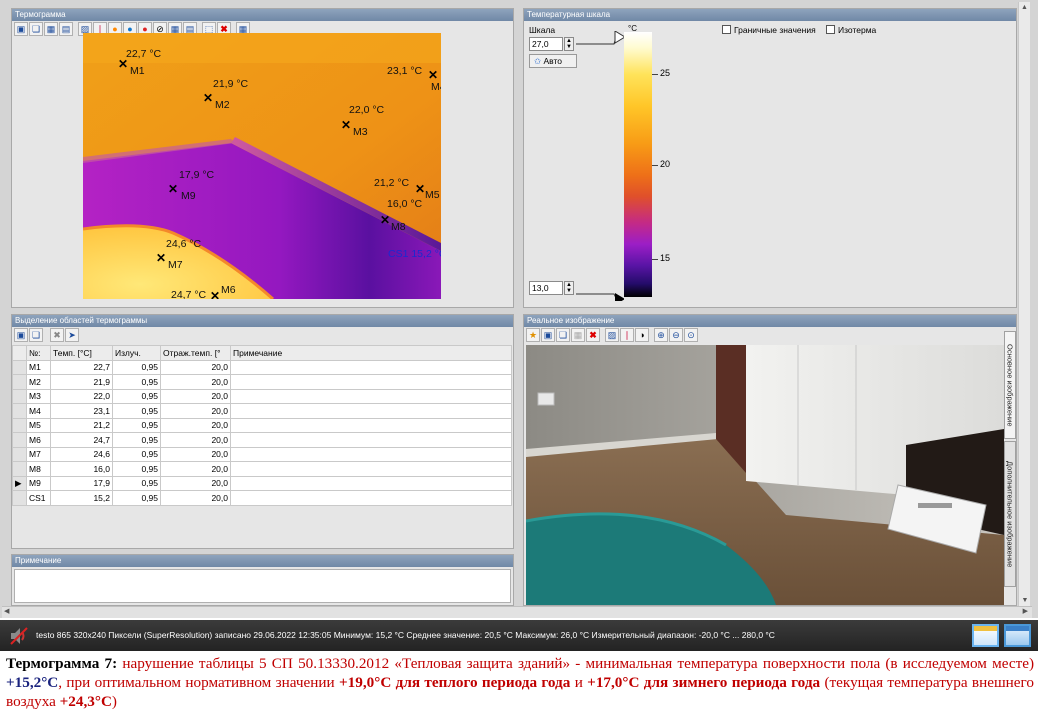 Image resolution: width=1038 pixels, height=728 pixels. Describe the element at coordinates (1024, 7) in the screenshot. I see `scroll-up-icon: ▲` at that location.